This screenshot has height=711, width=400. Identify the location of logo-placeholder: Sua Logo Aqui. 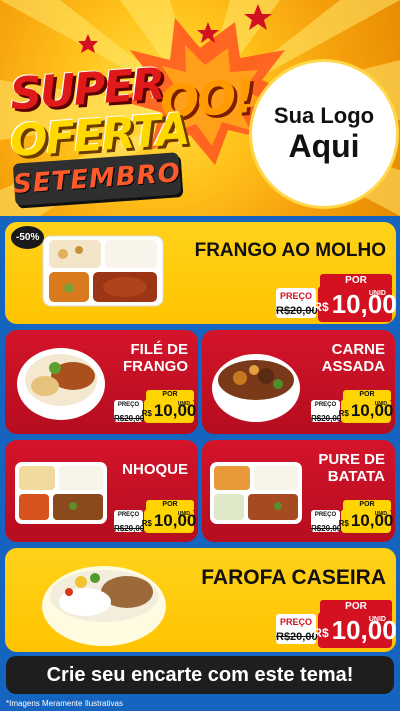
(324, 134).